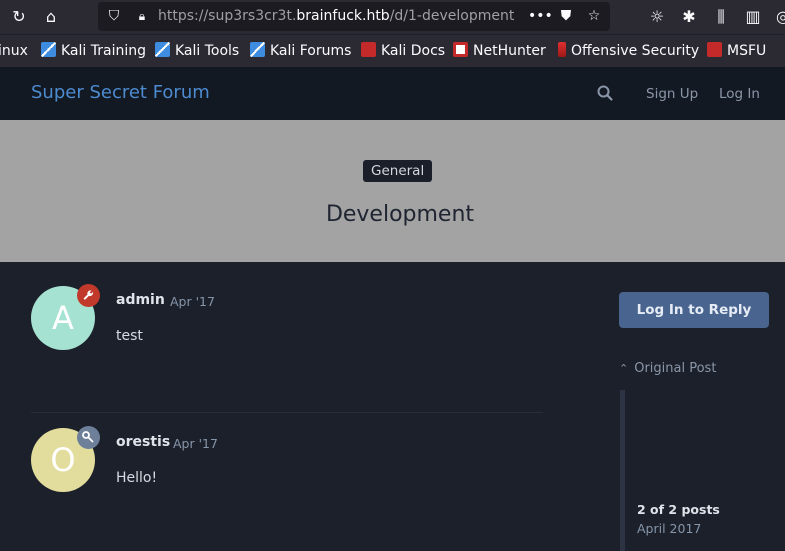  I want to click on bookmark-star-icon: ☆, so click(594, 16).